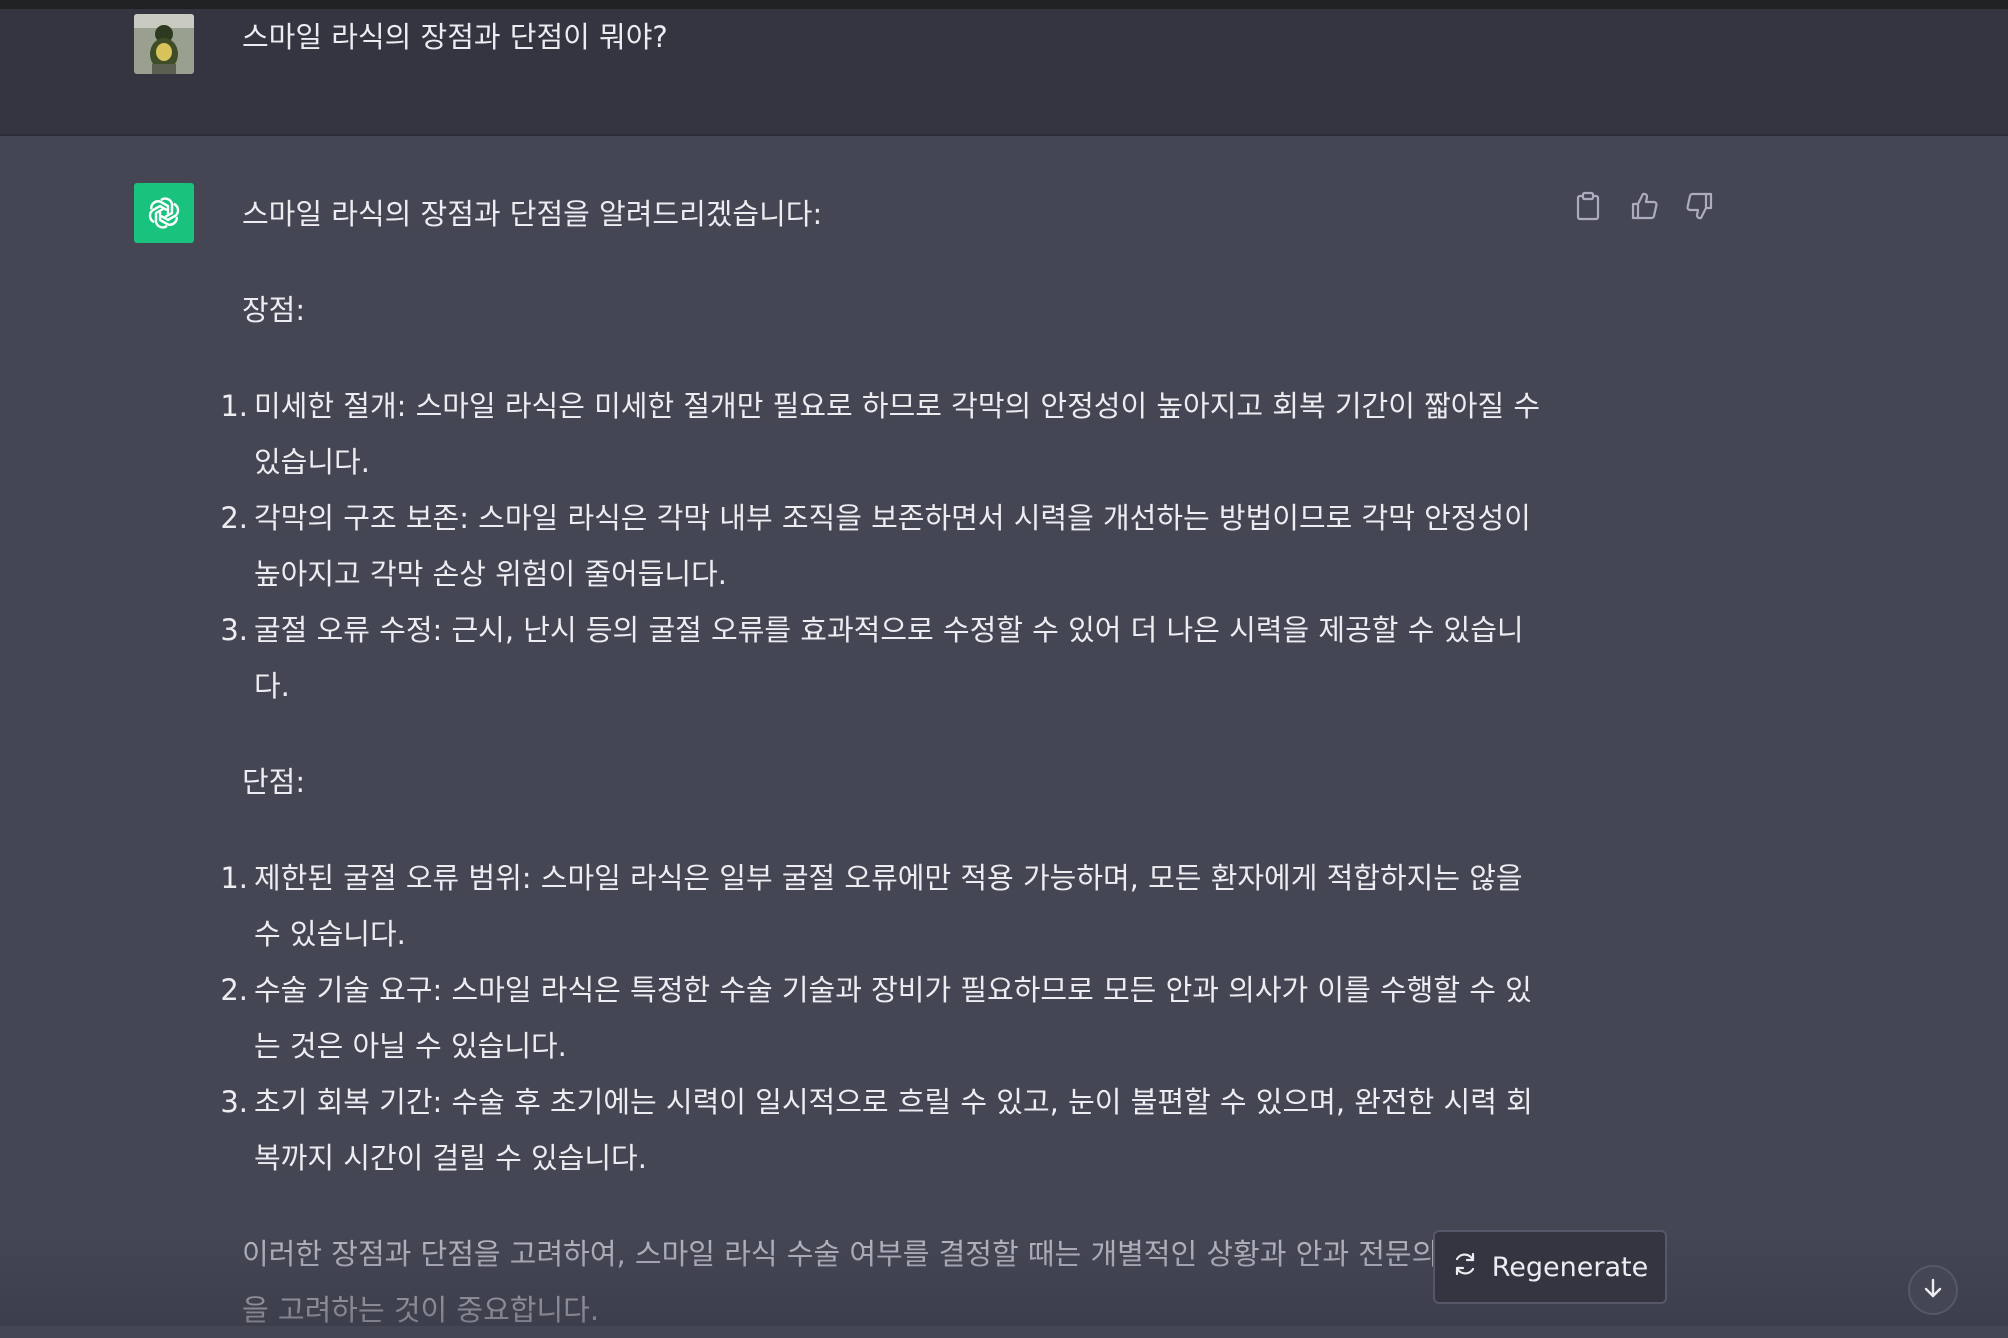 This screenshot has width=2008, height=1338. Describe the element at coordinates (1570, 1267) in the screenshot. I see `regenerate-label: Regenerate` at that location.